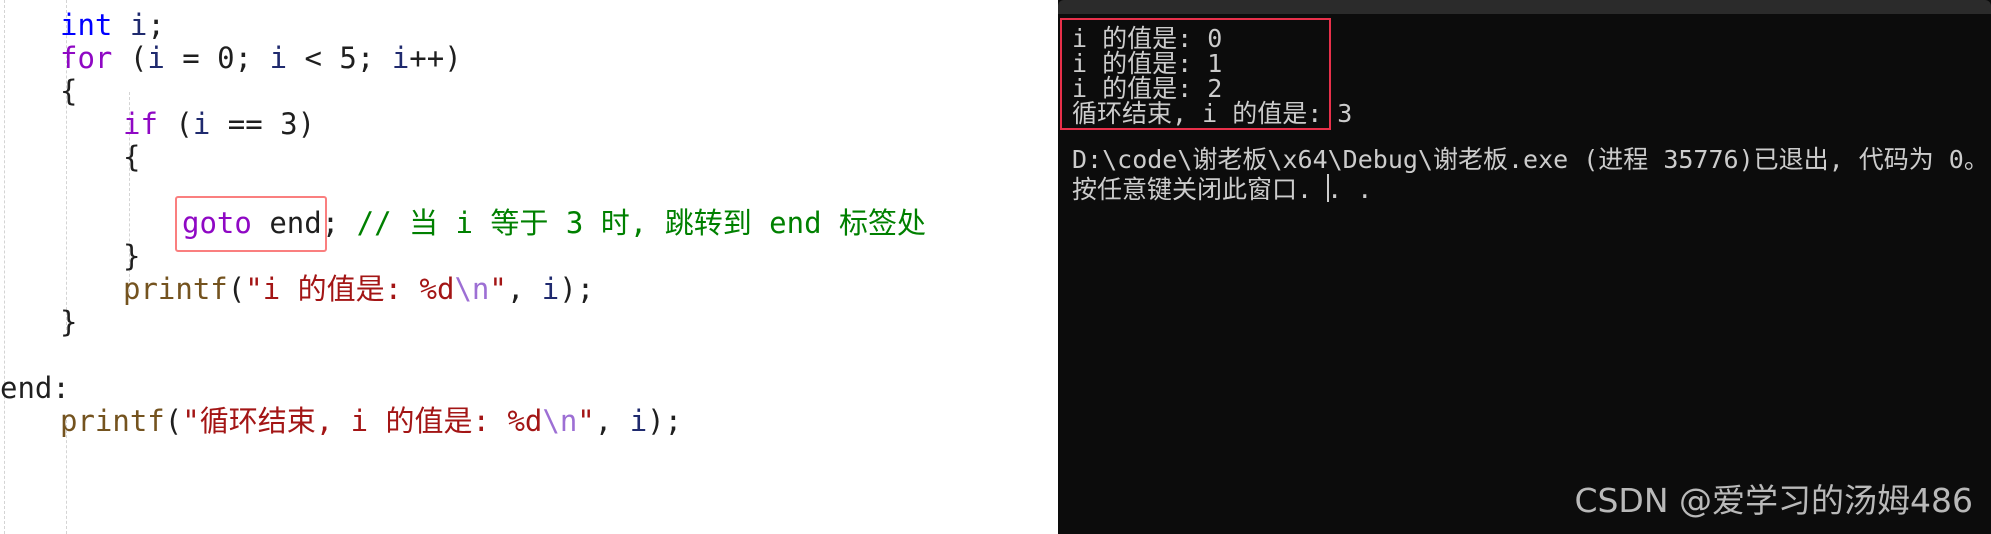 Image resolution: width=1991 pixels, height=534 pixels. Describe the element at coordinates (1147, 38) in the screenshot. I see `out-0: i 的值是: 0` at that location.